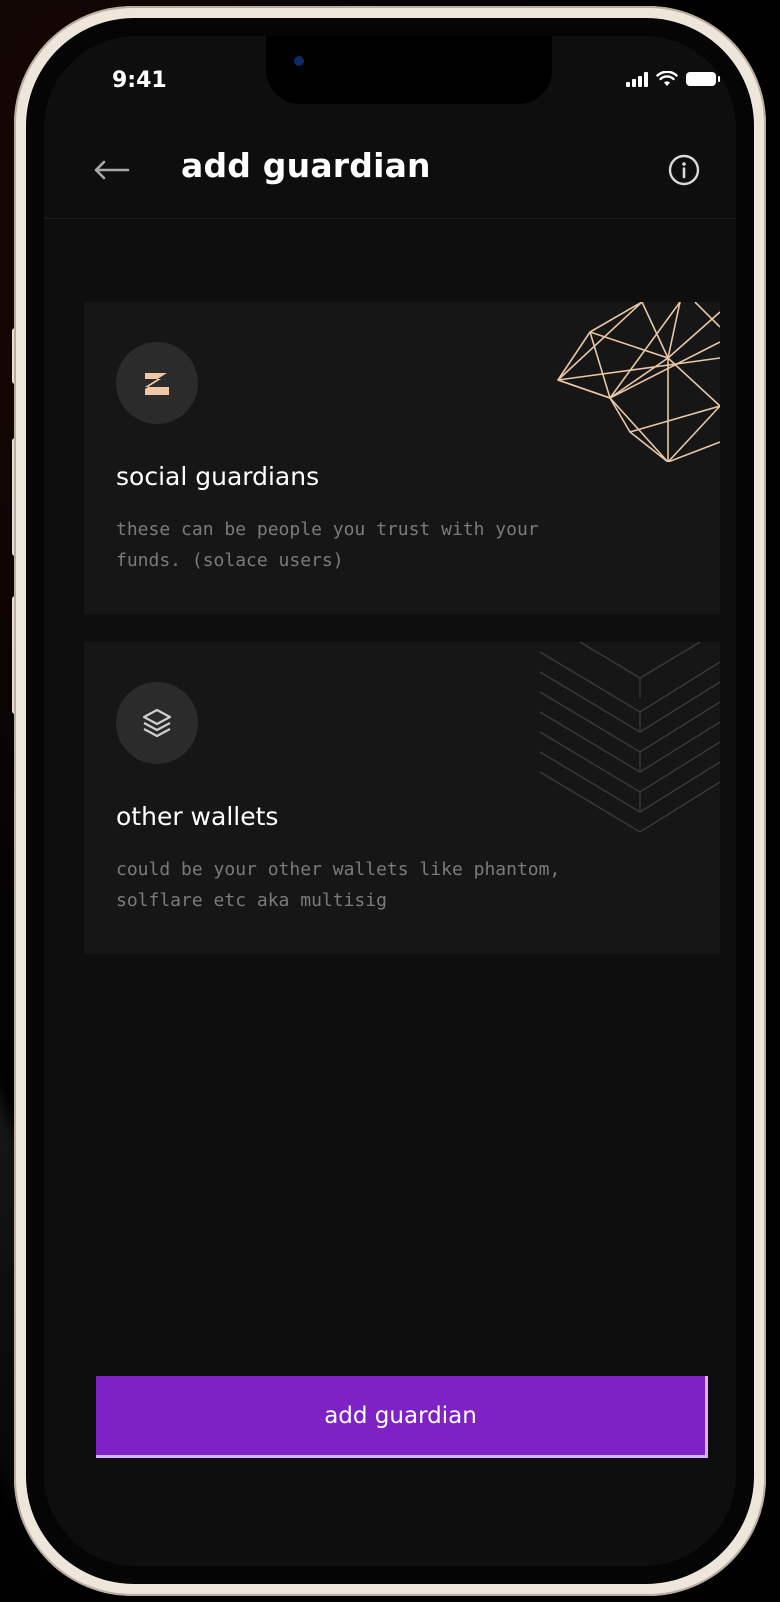 The height and width of the screenshot is (1602, 780). I want to click on status-icons, so click(673, 79).